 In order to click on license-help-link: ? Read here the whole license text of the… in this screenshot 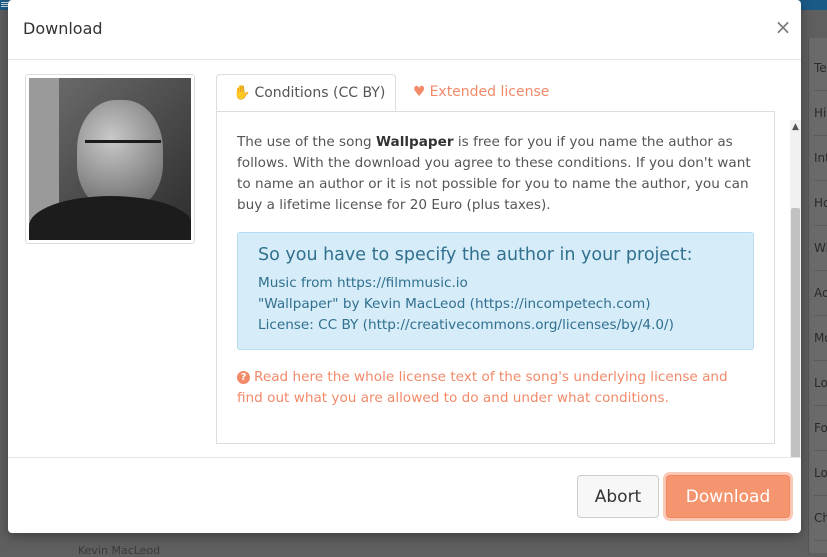, I will do `click(497, 388)`.